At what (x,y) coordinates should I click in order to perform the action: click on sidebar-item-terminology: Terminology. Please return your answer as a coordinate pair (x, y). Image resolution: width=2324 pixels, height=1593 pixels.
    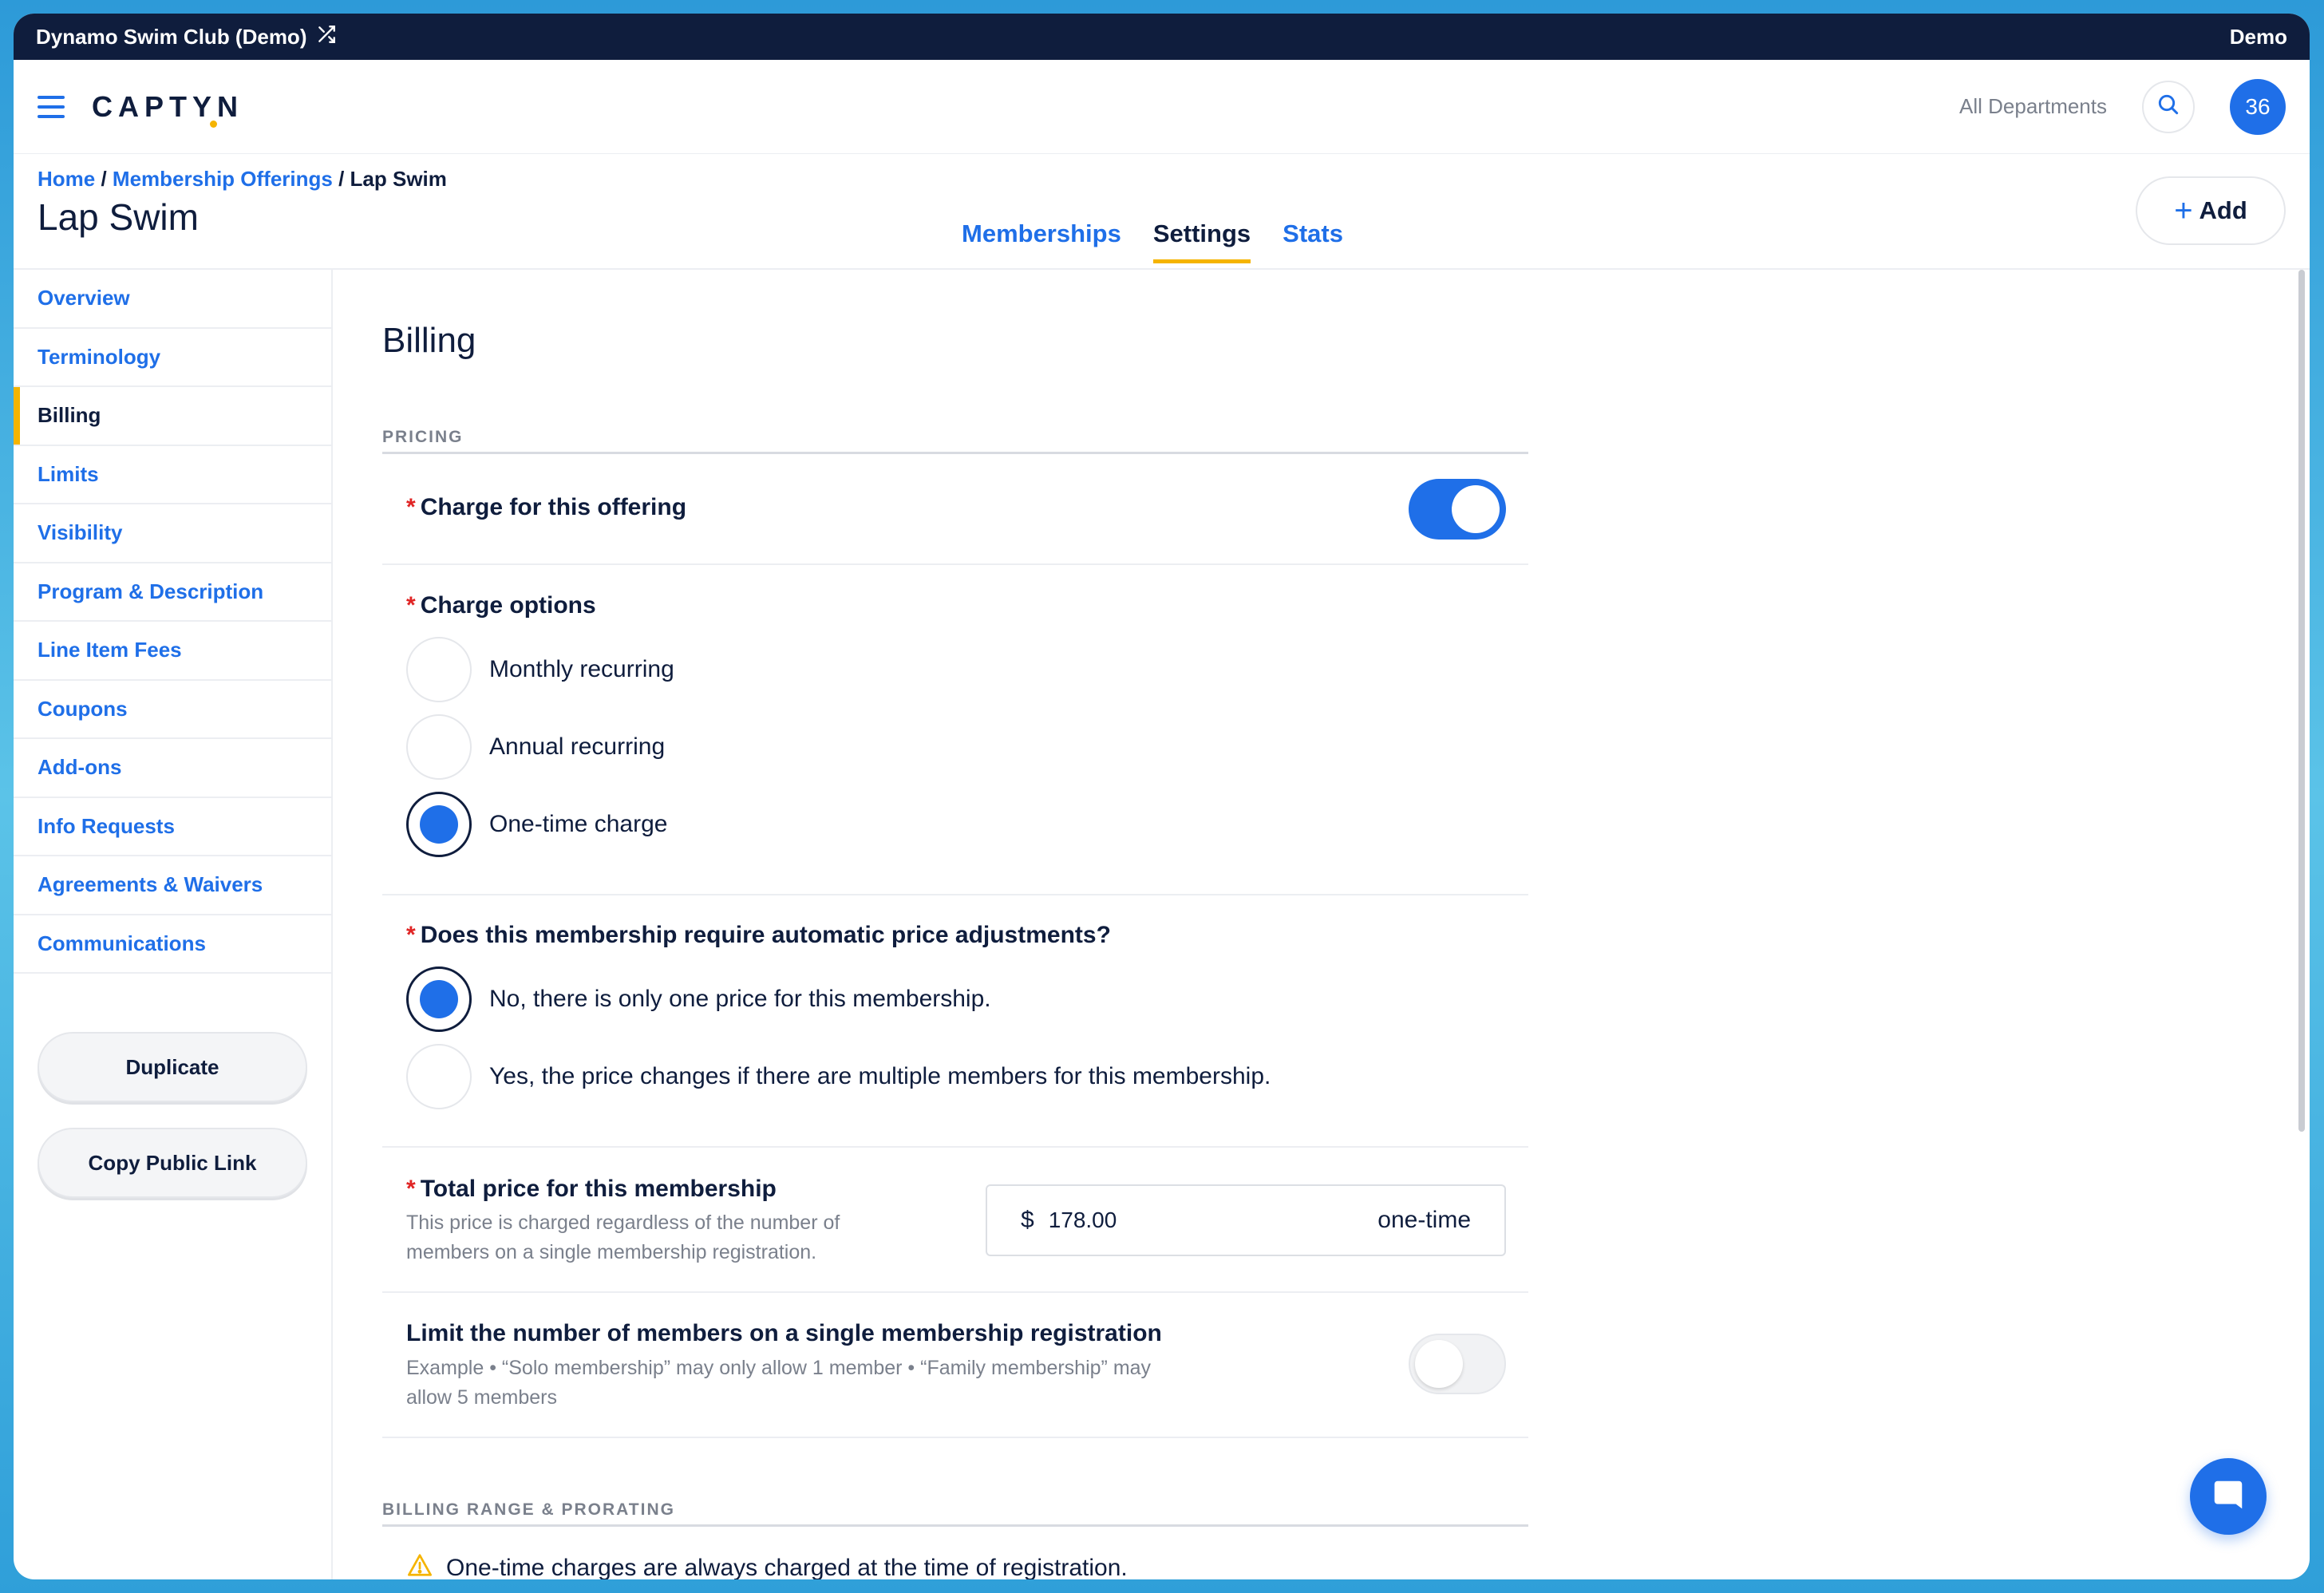
    Looking at the image, I should click on (173, 358).